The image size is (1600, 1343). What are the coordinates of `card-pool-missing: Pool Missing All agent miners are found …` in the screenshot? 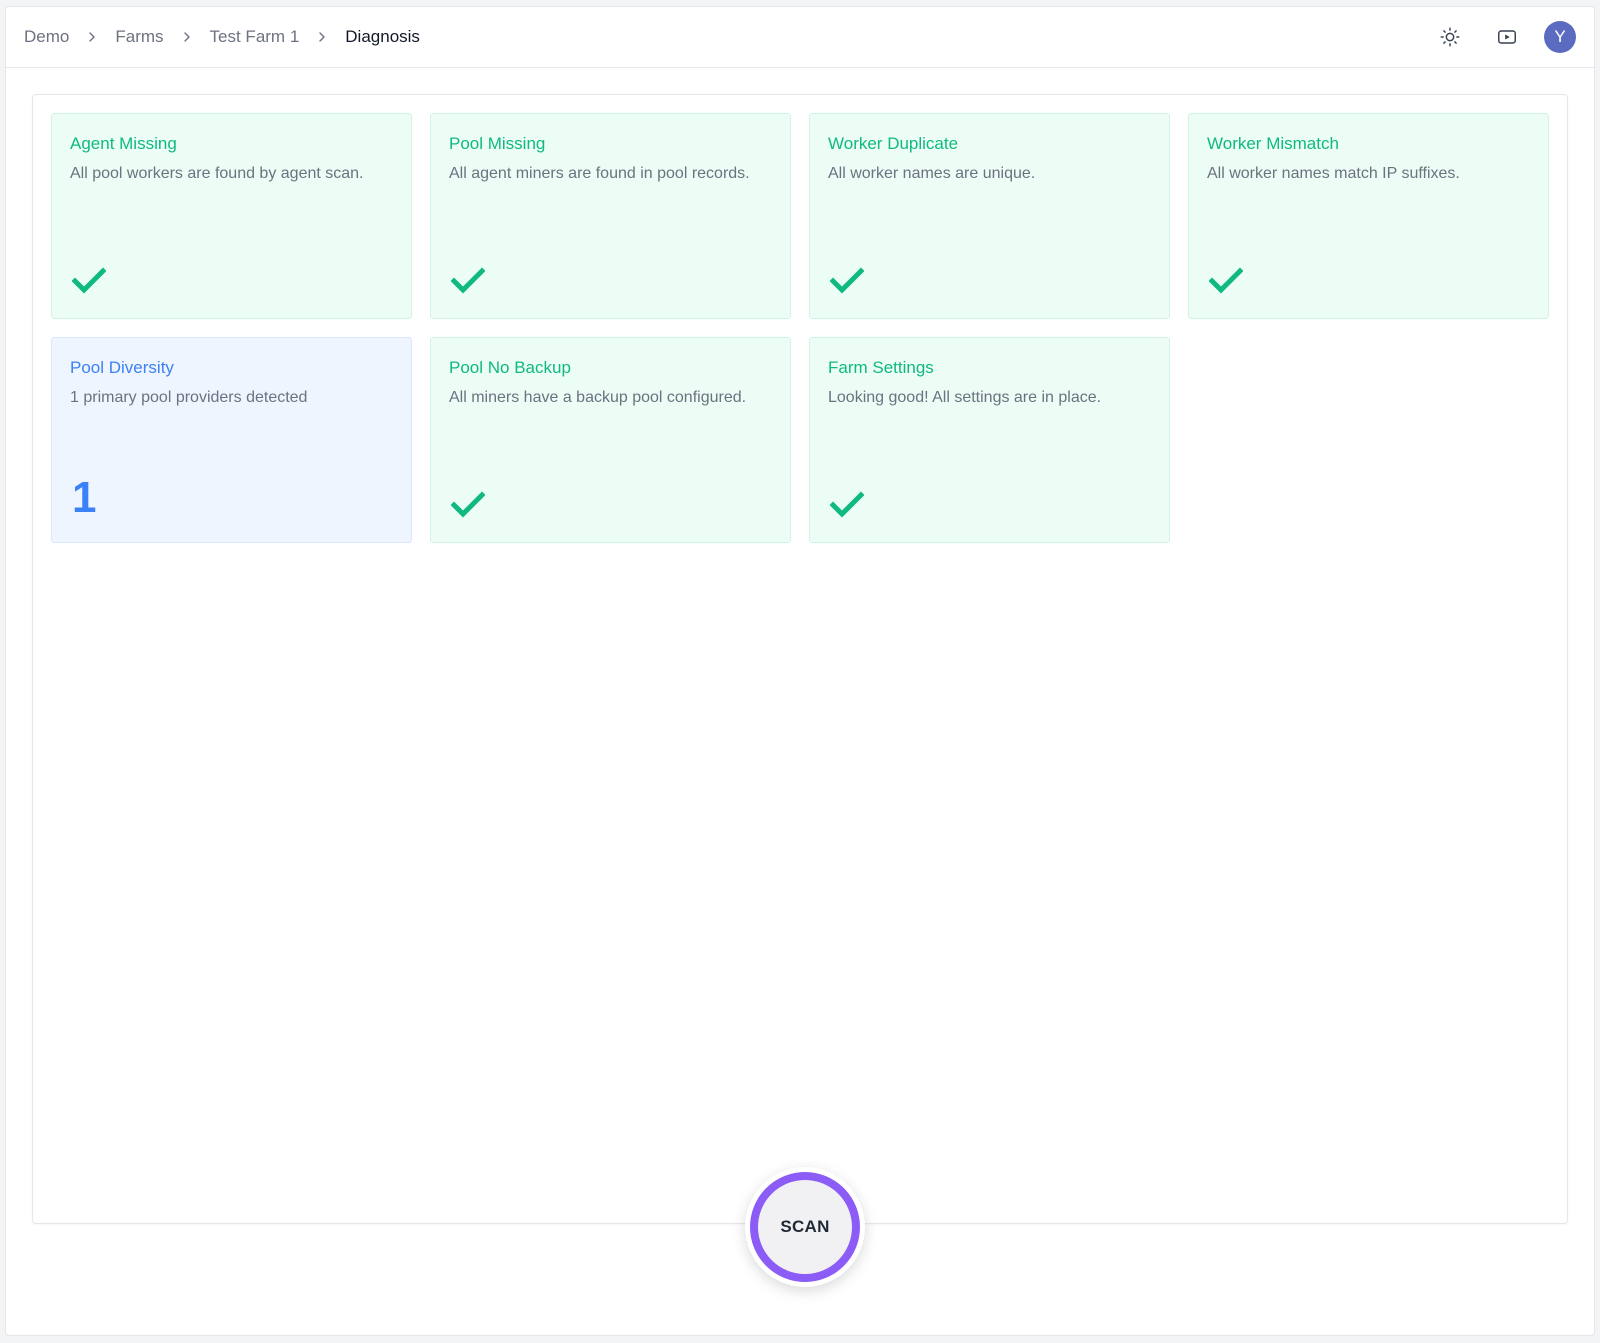 It's located at (610, 216).